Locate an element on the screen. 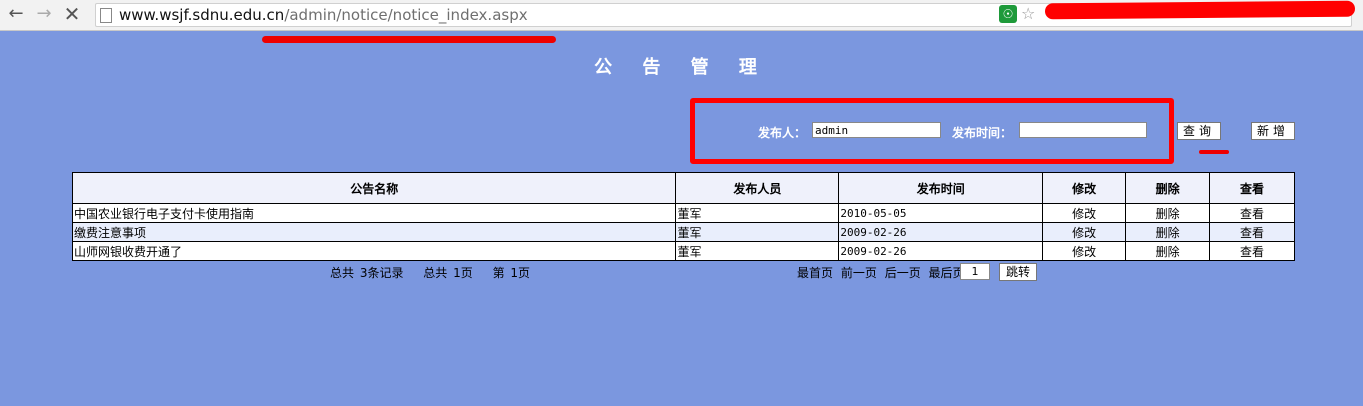  prev-page-link: 前一页 is located at coordinates (859, 273).